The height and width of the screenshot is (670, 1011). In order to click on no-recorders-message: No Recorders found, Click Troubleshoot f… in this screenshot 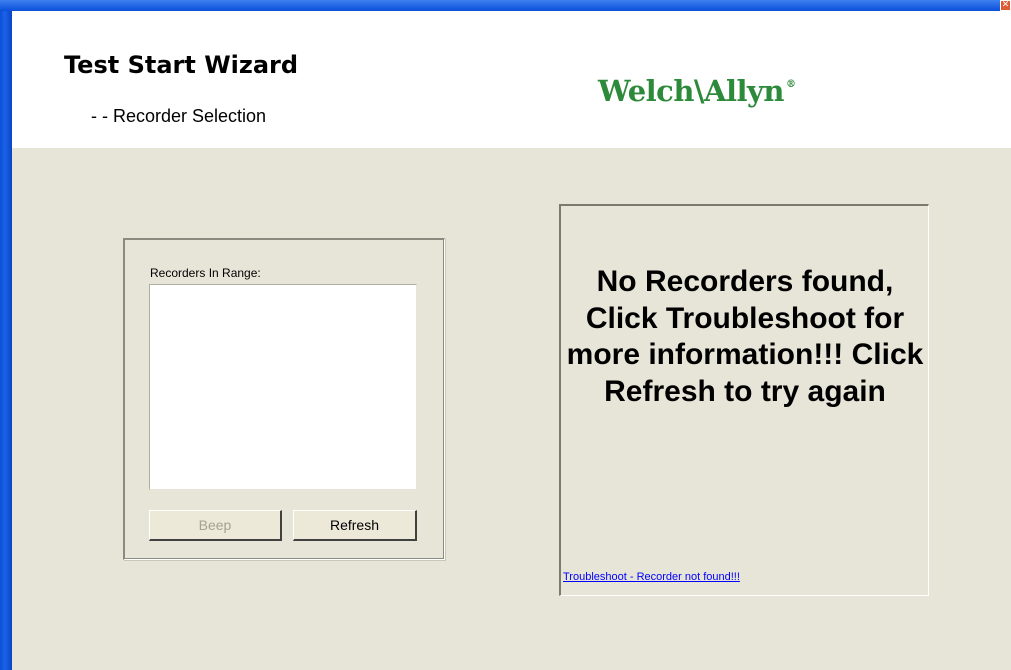, I will do `click(745, 336)`.